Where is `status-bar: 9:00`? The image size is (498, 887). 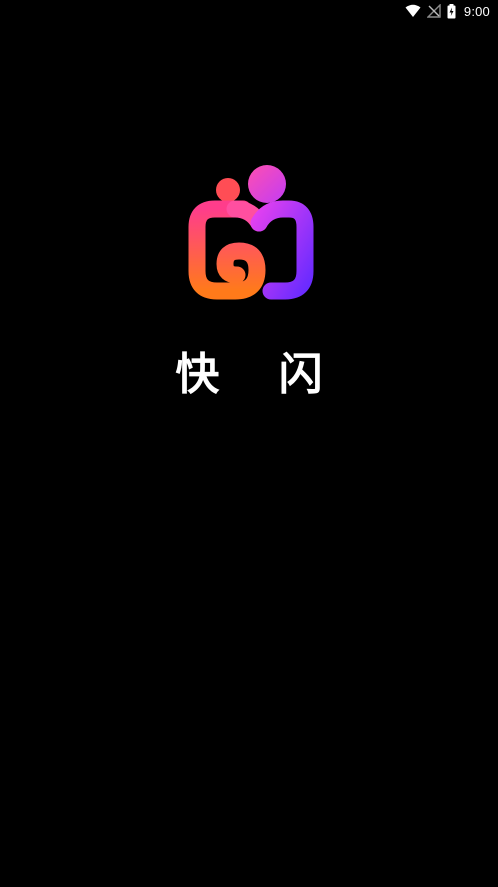 status-bar: 9:00 is located at coordinates (249, 11).